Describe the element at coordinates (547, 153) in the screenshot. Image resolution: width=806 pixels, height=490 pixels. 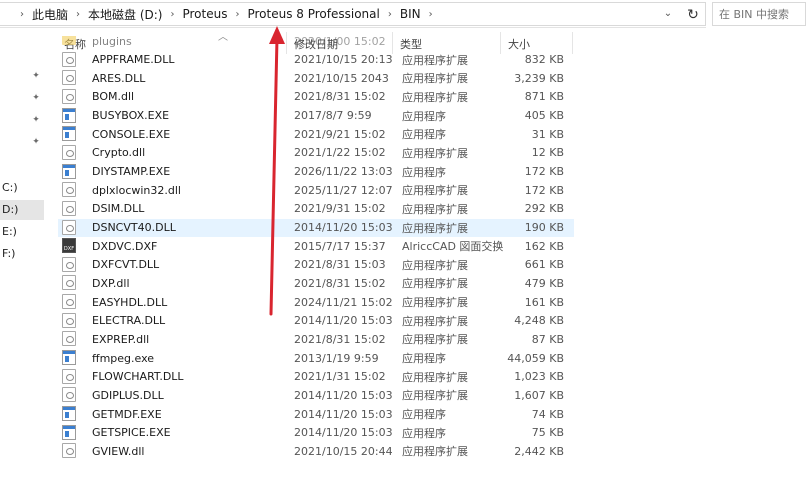
I see `file-size: 12 KB` at that location.